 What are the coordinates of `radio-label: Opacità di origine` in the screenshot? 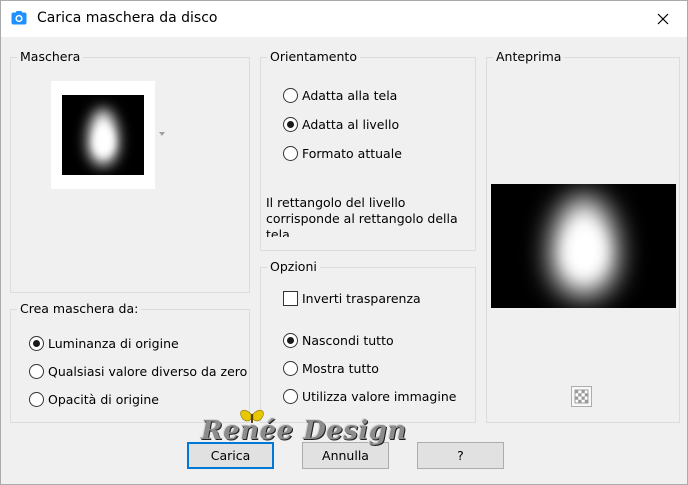 It's located at (103, 399).